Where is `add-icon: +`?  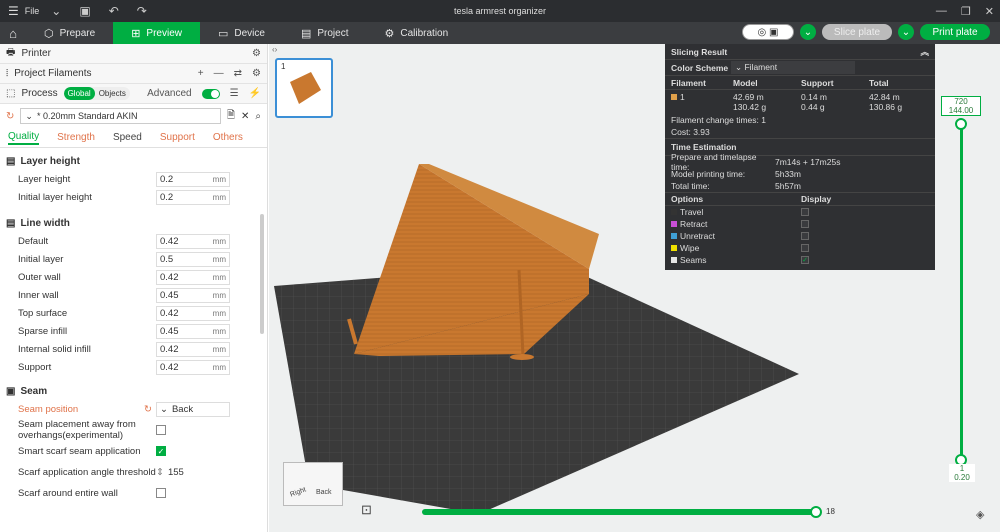
add-icon: + is located at coordinates (201, 73).